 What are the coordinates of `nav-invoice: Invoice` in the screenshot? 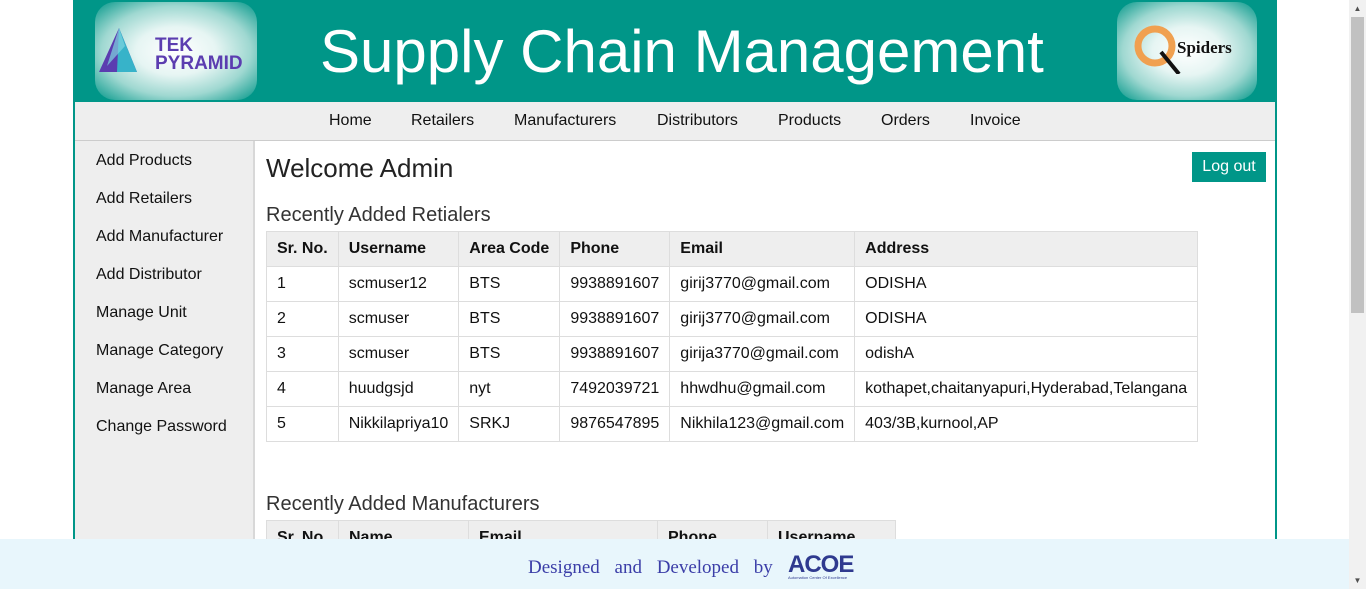 It's located at (995, 121).